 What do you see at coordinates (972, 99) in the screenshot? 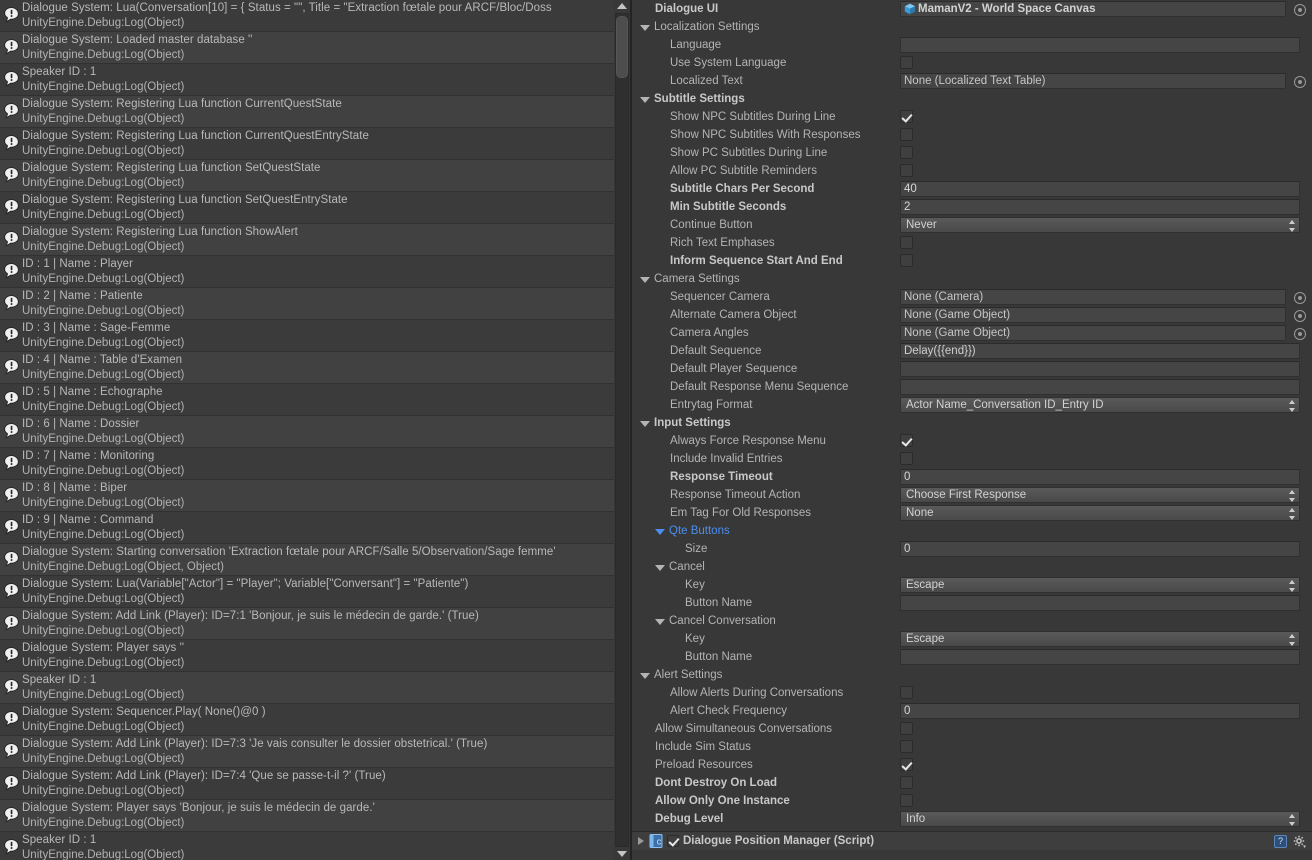
I see `foldout-subtitle-settings: Subtitle Settings` at bounding box center [972, 99].